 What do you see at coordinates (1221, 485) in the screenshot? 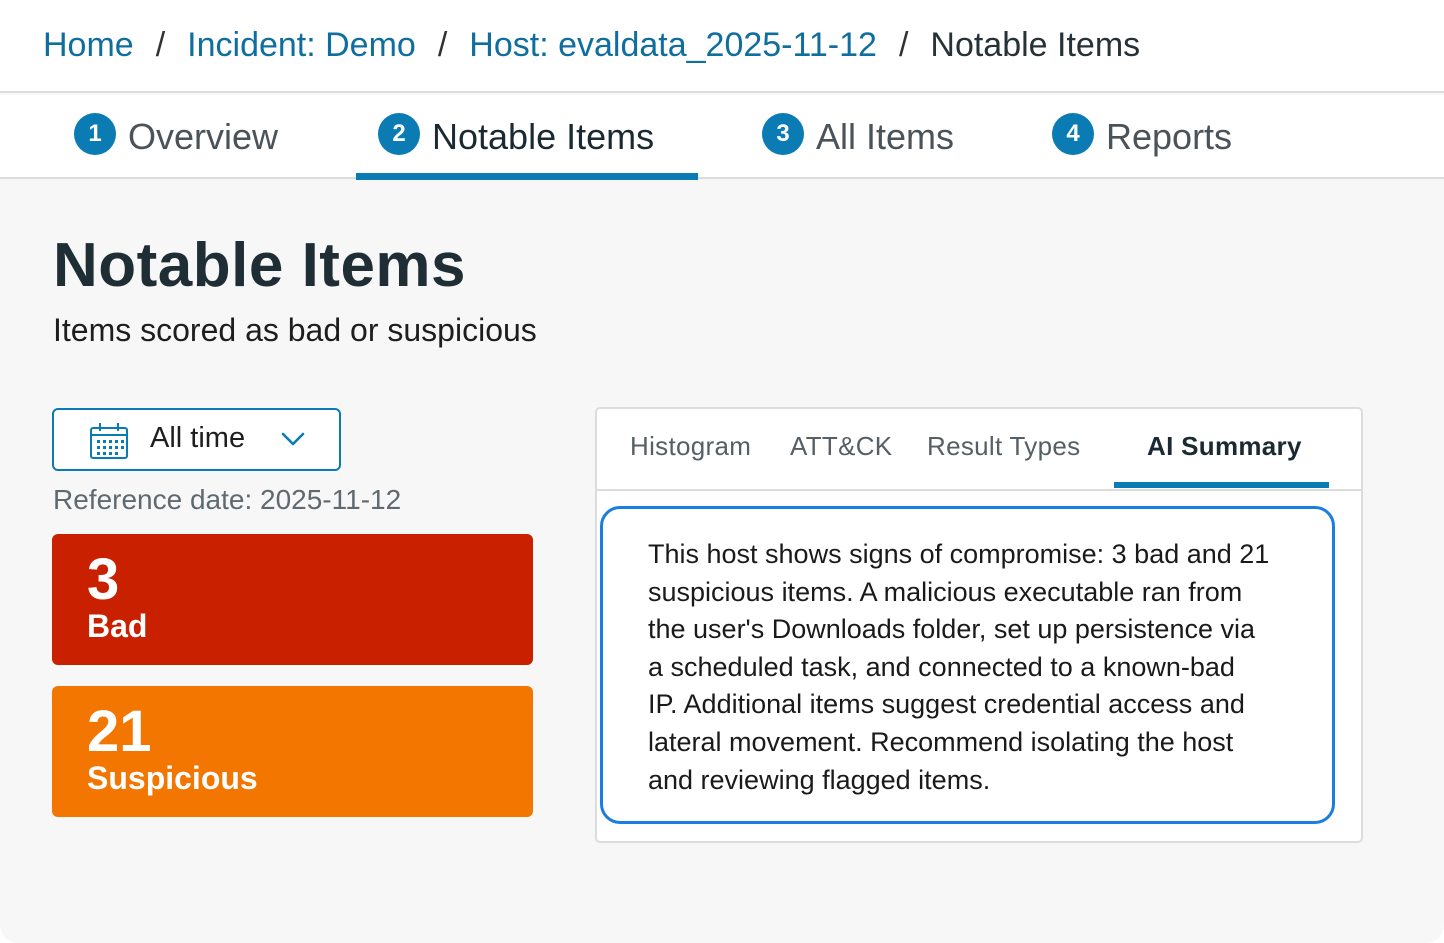
I see `active-panel-tab-indicator` at bounding box center [1221, 485].